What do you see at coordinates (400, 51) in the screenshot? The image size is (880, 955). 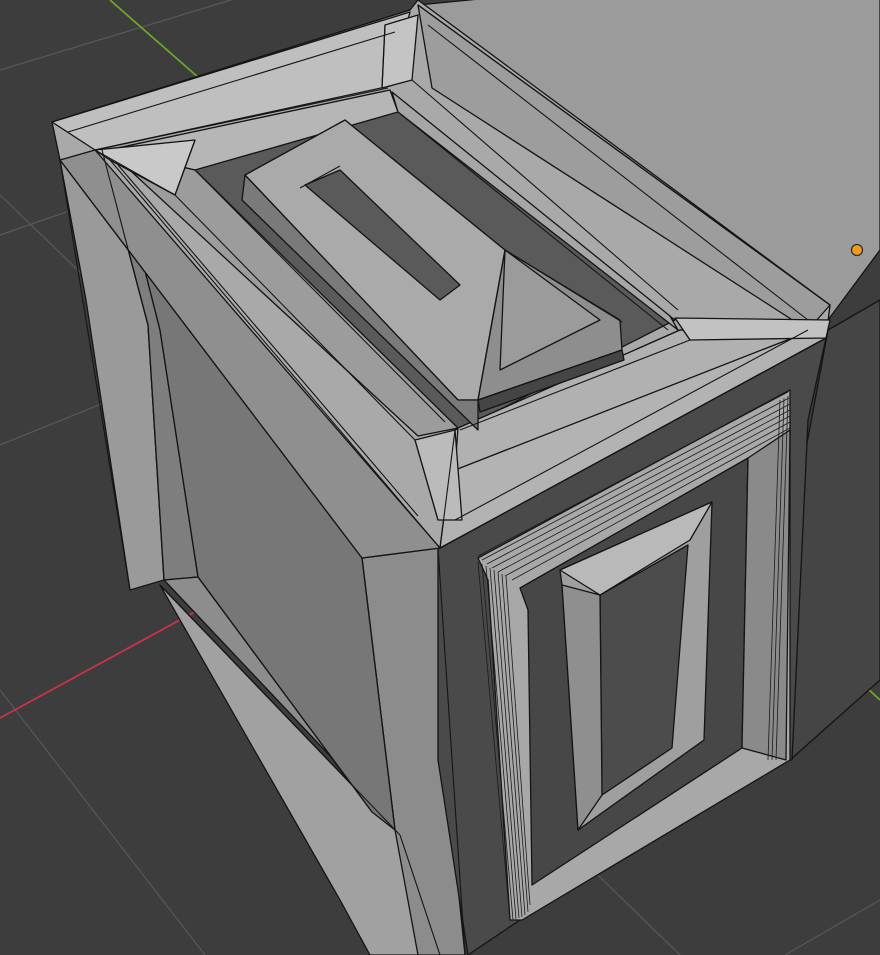 I see `corner-bevel-back` at bounding box center [400, 51].